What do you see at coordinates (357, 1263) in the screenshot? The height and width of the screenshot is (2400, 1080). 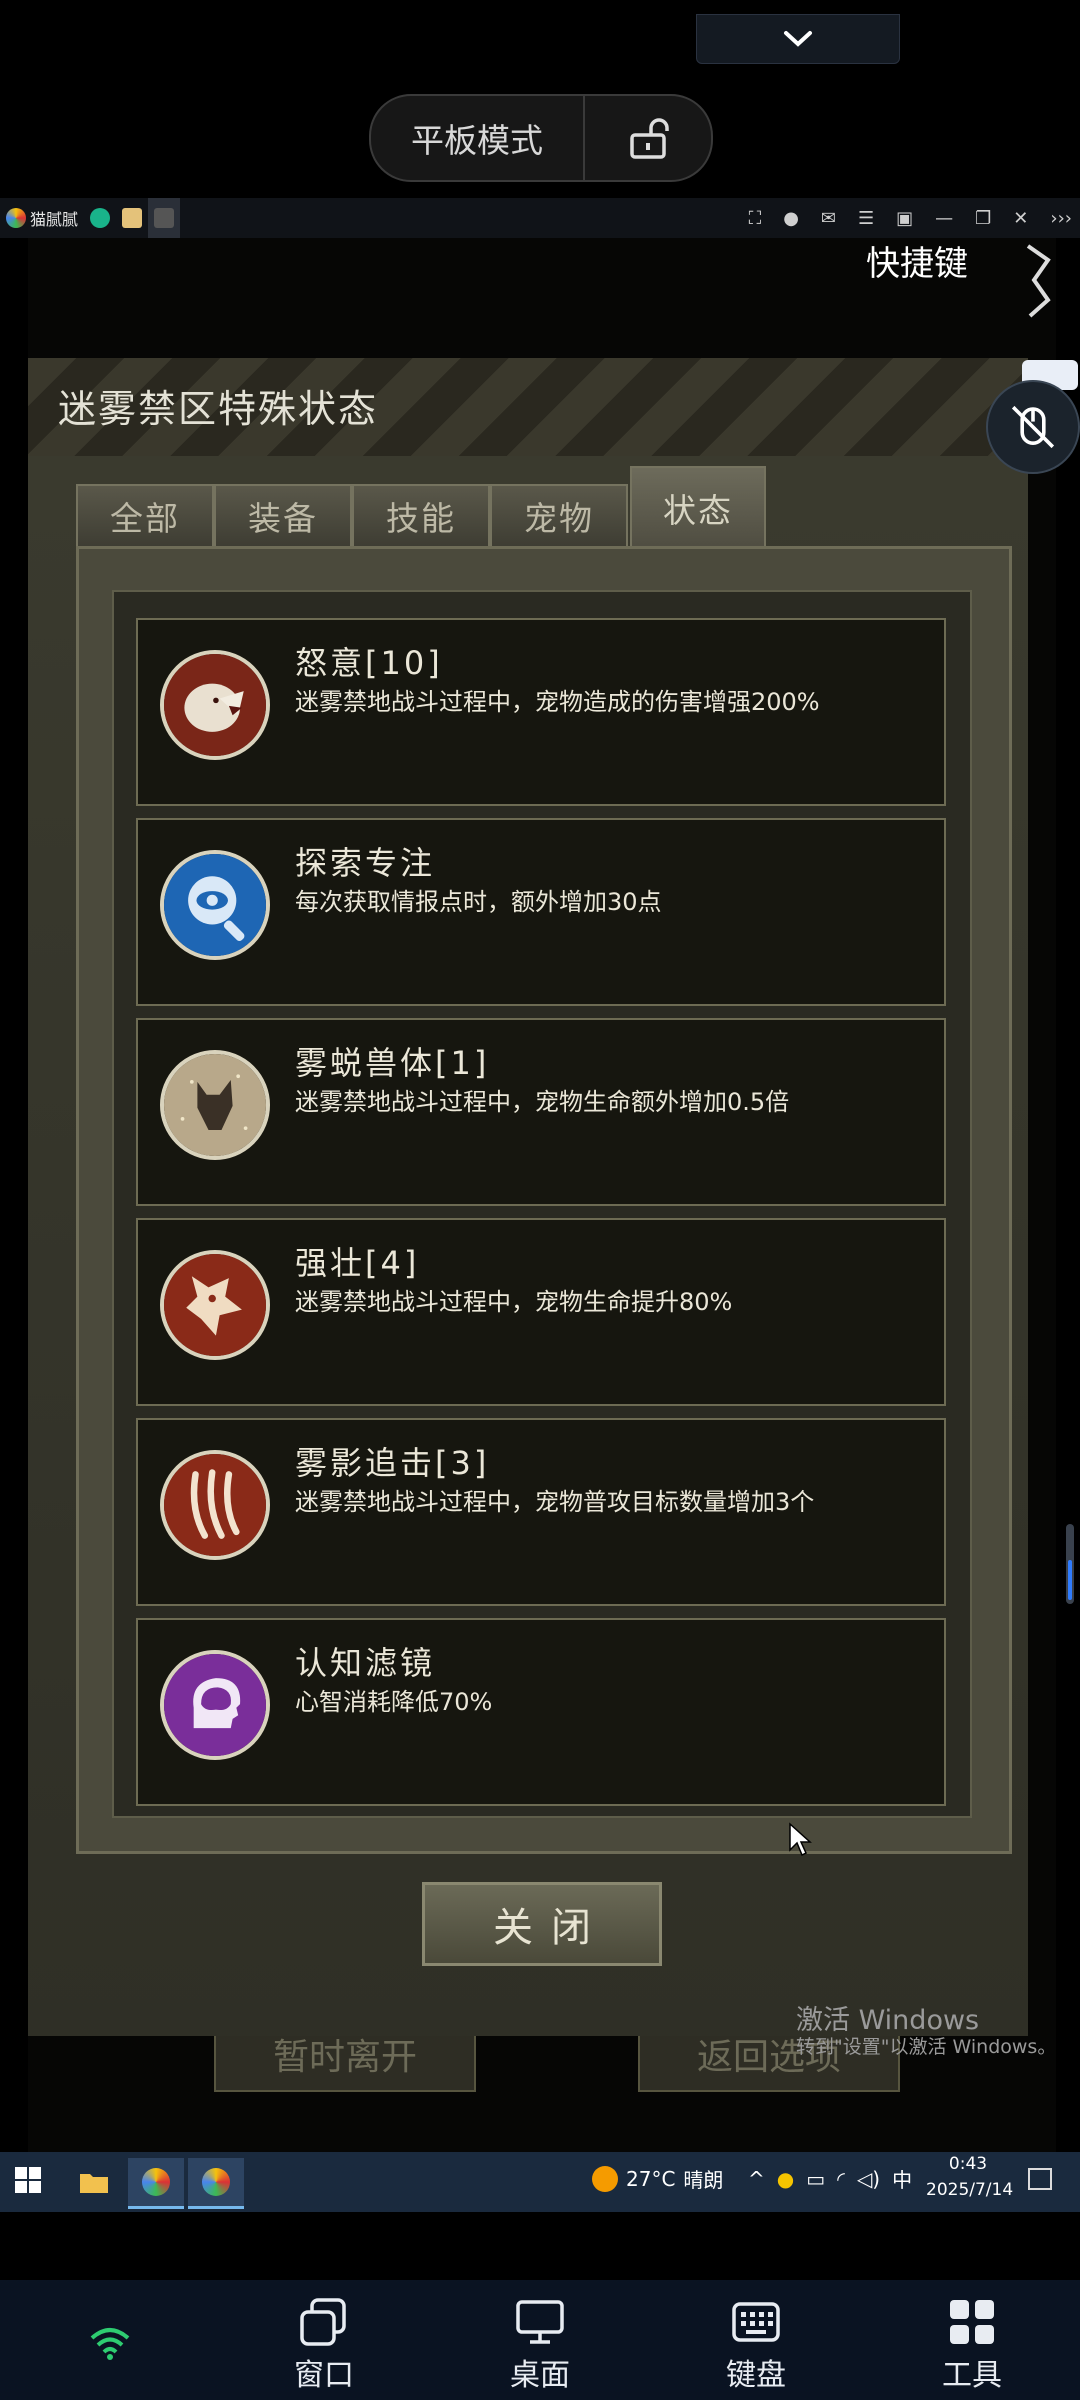 I see `status-name: 强壮[4]` at bounding box center [357, 1263].